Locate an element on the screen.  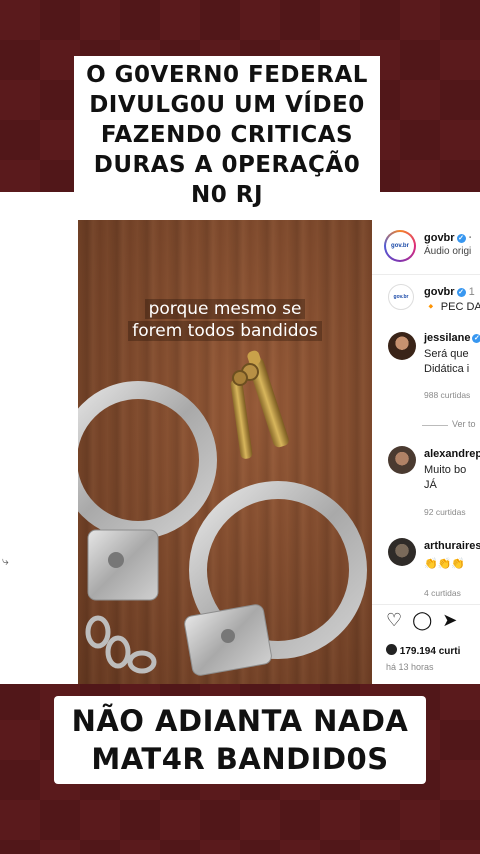
post-time: há 13 horas is located at coordinates (410, 667).